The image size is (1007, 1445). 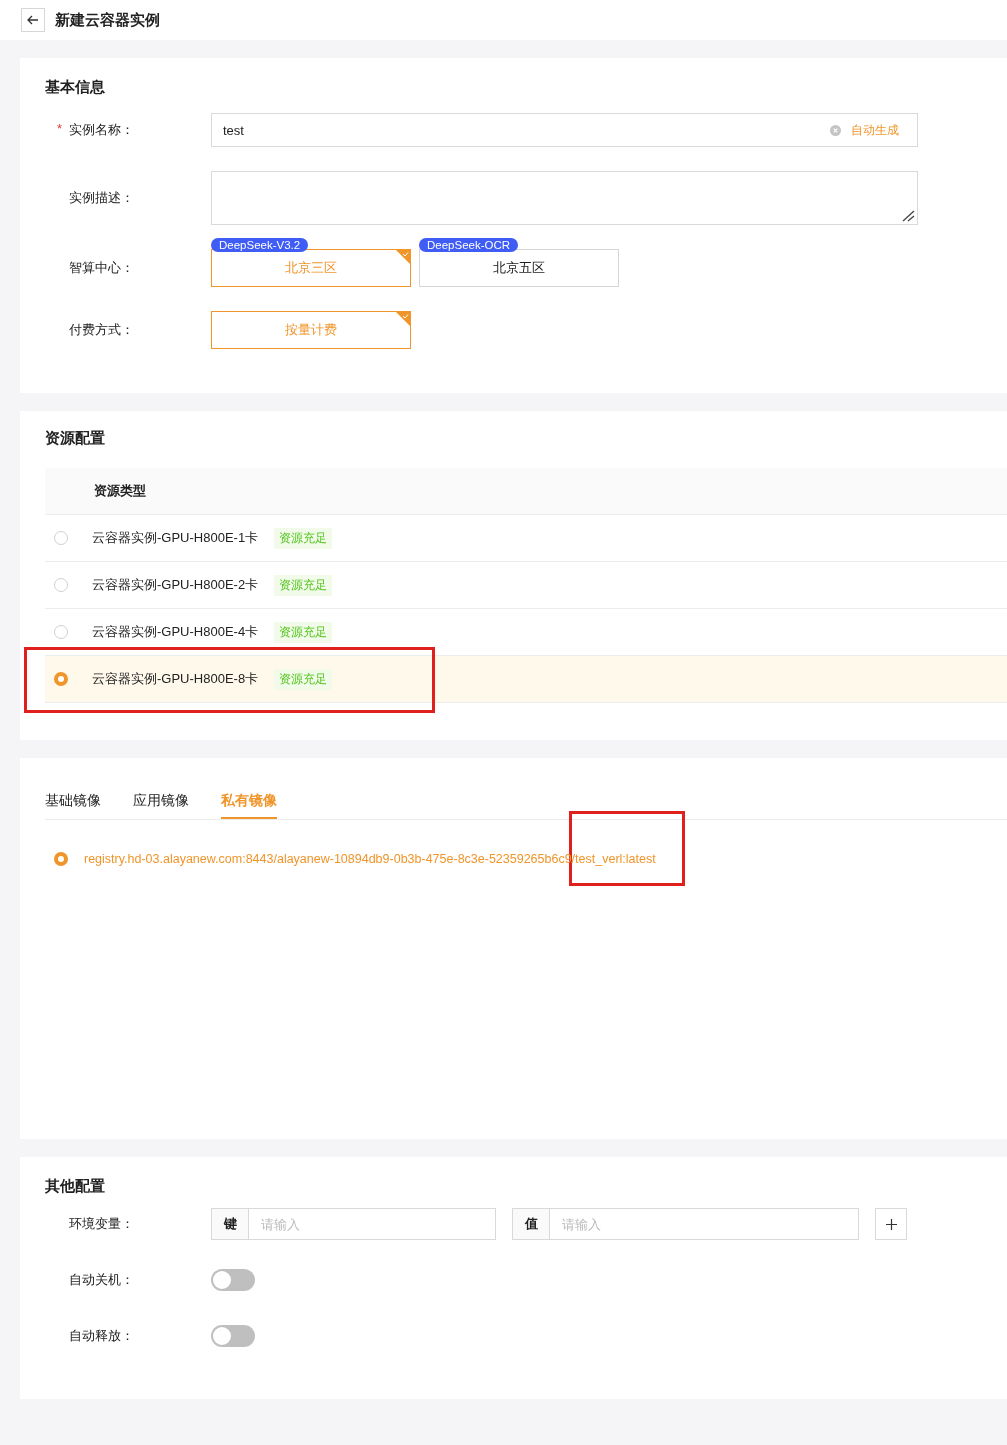 I want to click on text-area, so click(x=564, y=198).